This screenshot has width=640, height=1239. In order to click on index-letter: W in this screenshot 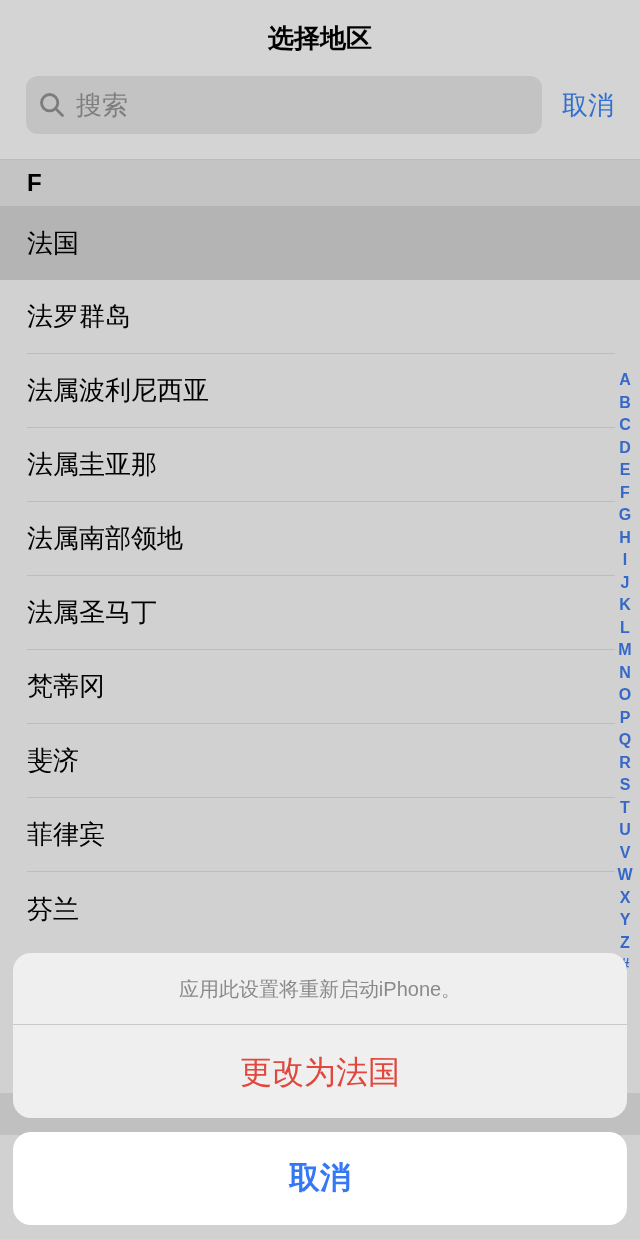, I will do `click(625, 875)`.